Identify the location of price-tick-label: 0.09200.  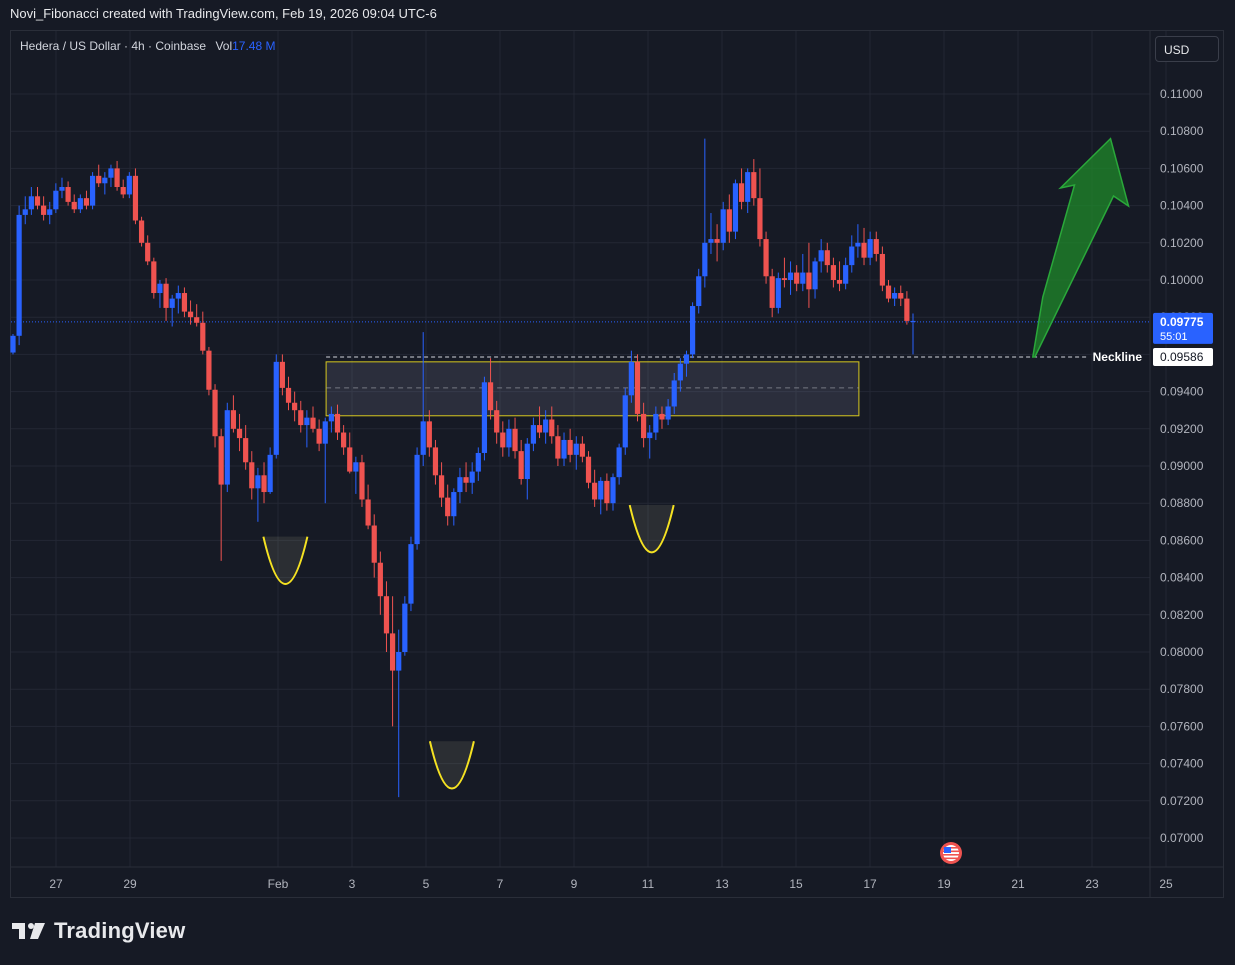
(1182, 429).